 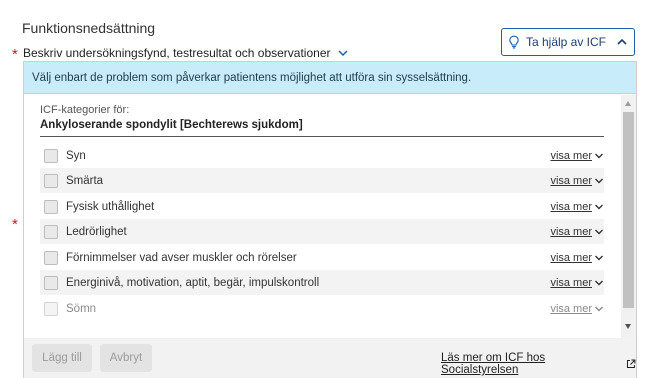 What do you see at coordinates (322, 308) in the screenshot?
I see `list-item: Sömn visa mer` at bounding box center [322, 308].